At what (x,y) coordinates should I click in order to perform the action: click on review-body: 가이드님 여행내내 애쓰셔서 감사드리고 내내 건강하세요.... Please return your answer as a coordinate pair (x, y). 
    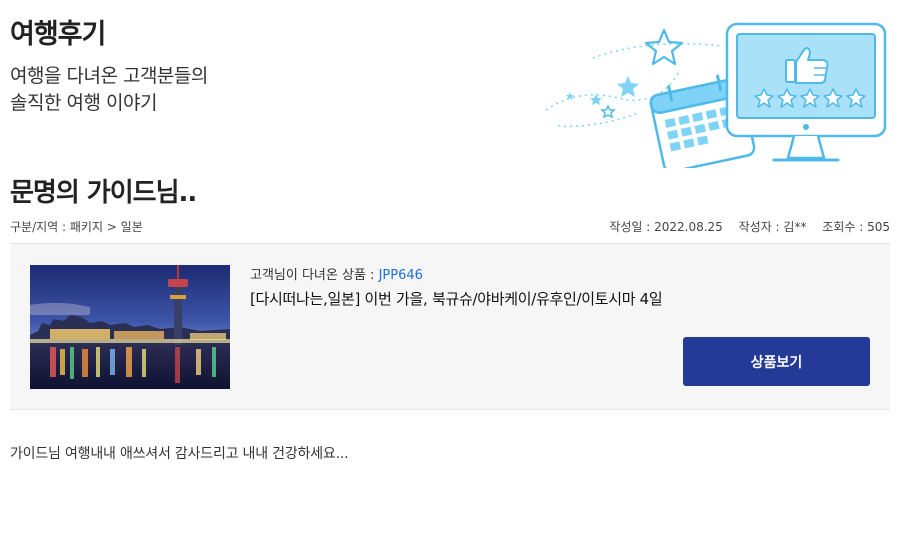
    Looking at the image, I should click on (179, 454).